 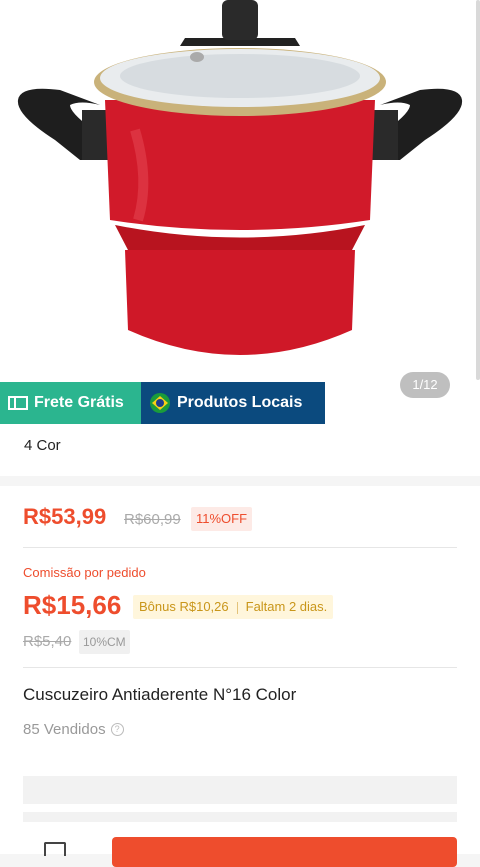 What do you see at coordinates (284, 852) in the screenshot?
I see `primary-action-button` at bounding box center [284, 852].